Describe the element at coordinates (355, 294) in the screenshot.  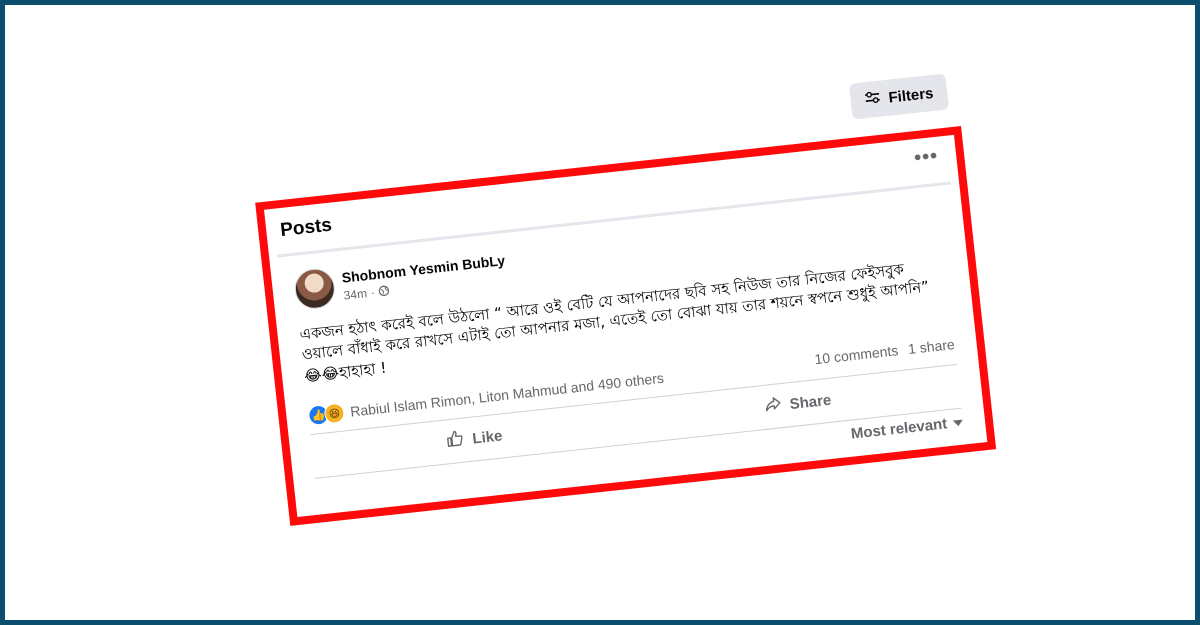
I see `post-time: 34m` at that location.